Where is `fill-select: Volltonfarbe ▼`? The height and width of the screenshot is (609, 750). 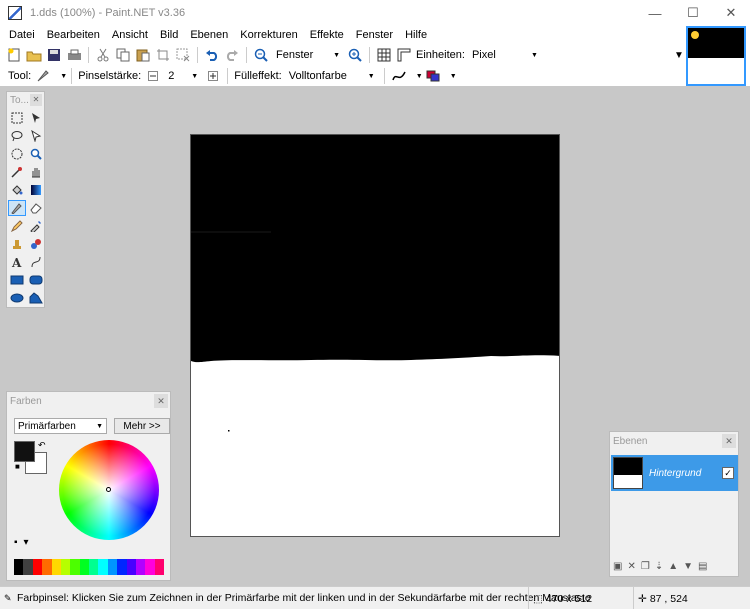
fill-select: Volltonfarbe ▼ is located at coordinates (332, 76).